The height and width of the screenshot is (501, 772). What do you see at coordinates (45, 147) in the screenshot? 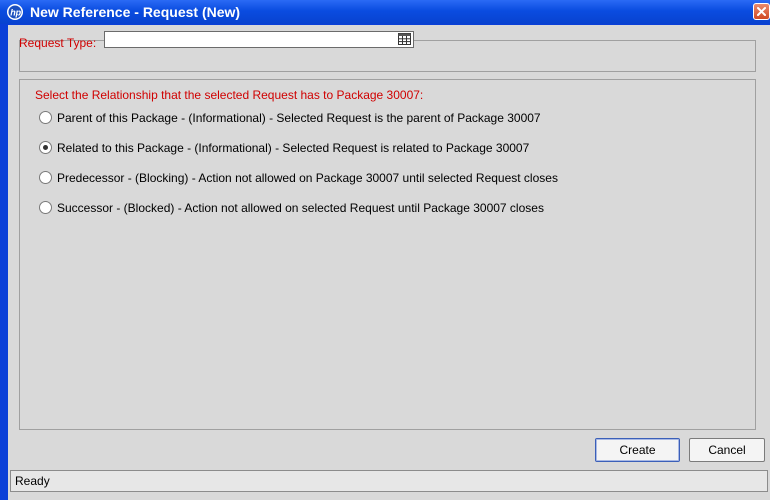
I see `radio-button-selected` at bounding box center [45, 147].